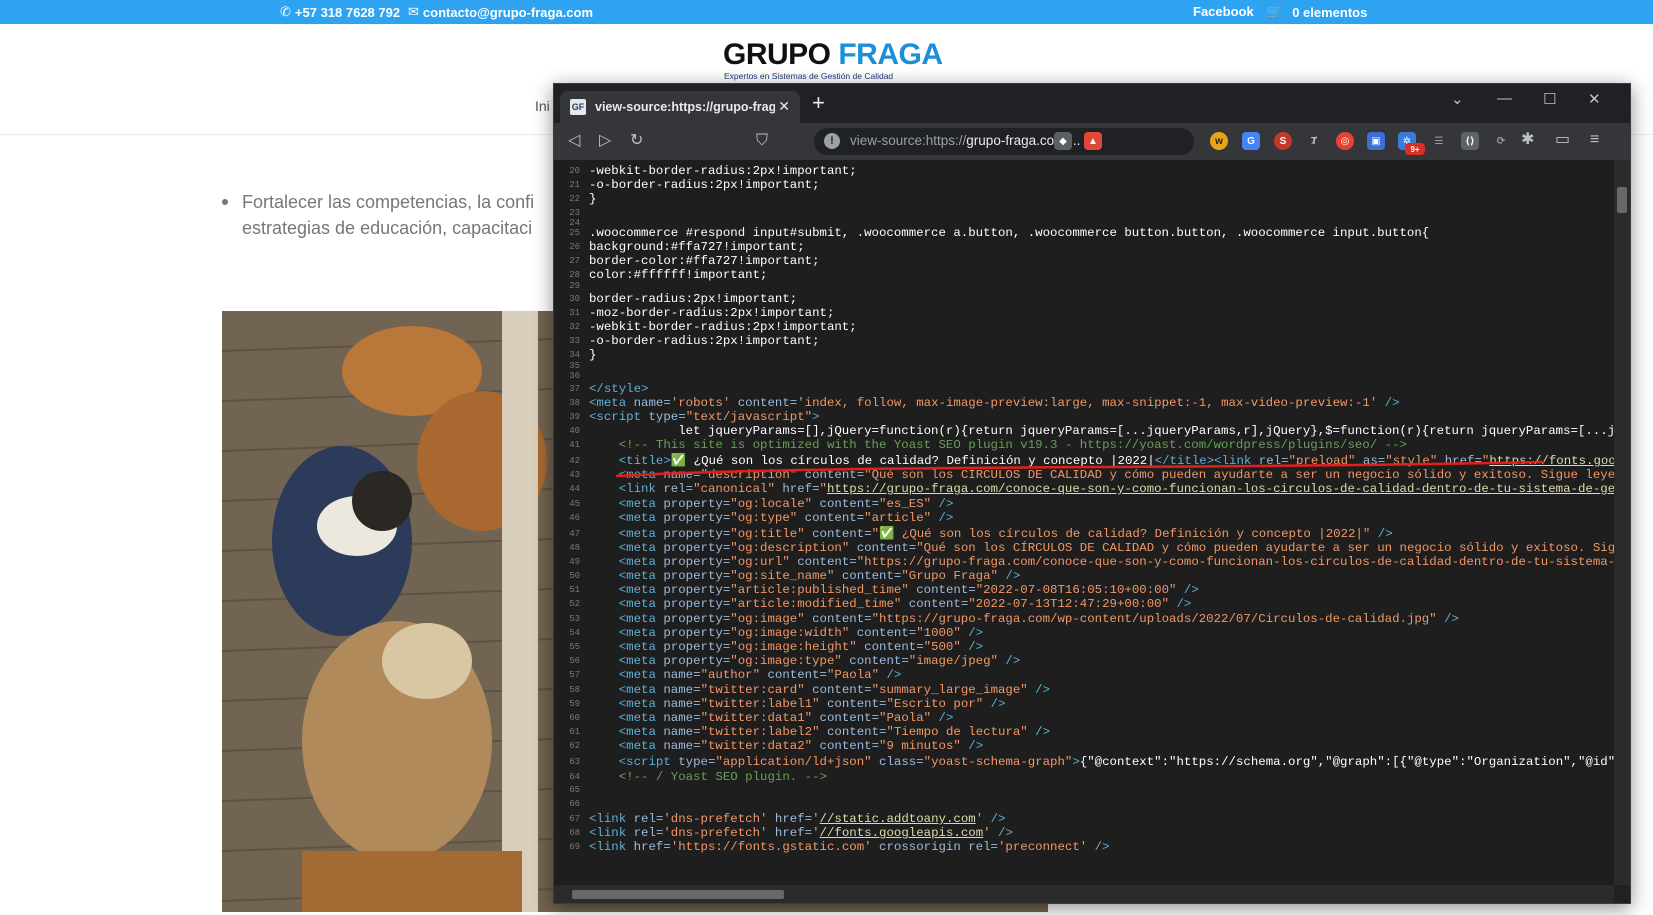 The height and width of the screenshot is (915, 1653). I want to click on facebook-link: Facebook, so click(1223, 11).